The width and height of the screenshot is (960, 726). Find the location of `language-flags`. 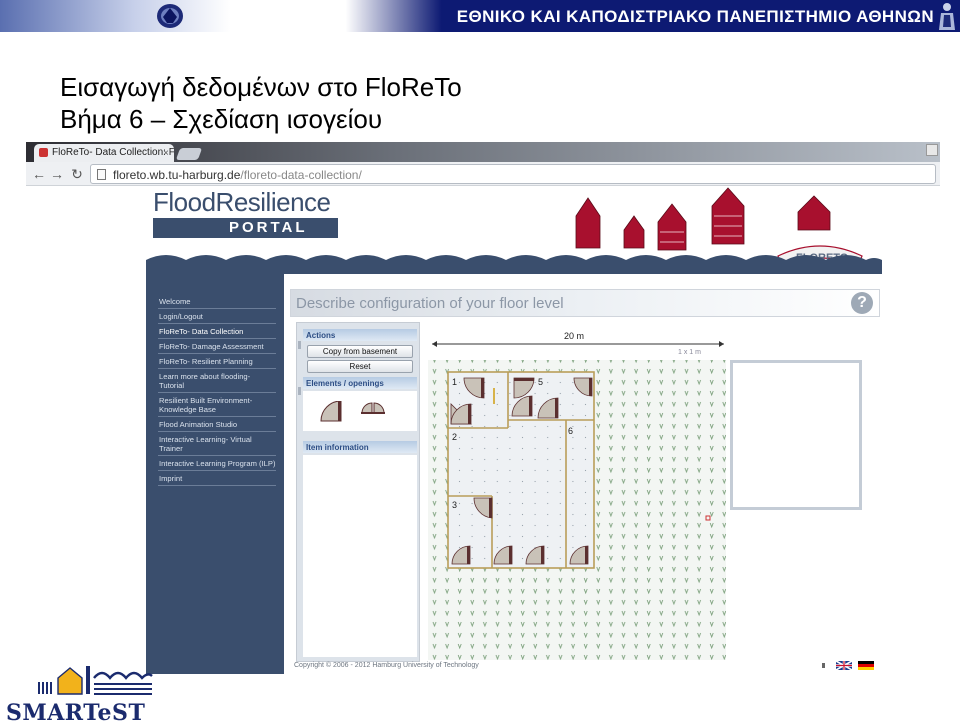

language-flags is located at coordinates (848, 665).